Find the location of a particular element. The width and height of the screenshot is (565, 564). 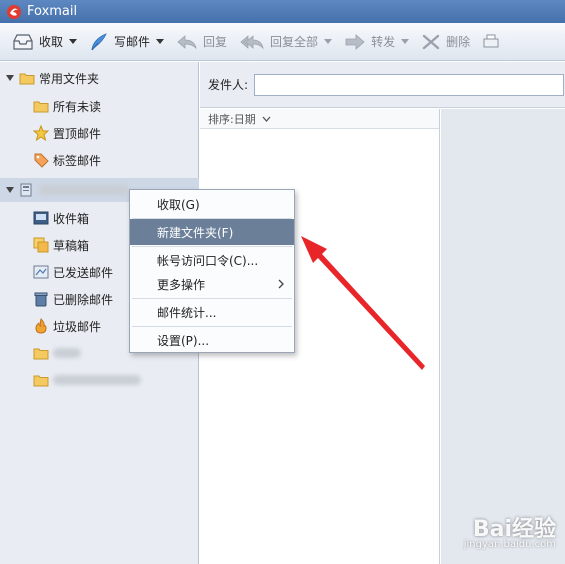

tag-icon is located at coordinates (41, 160).